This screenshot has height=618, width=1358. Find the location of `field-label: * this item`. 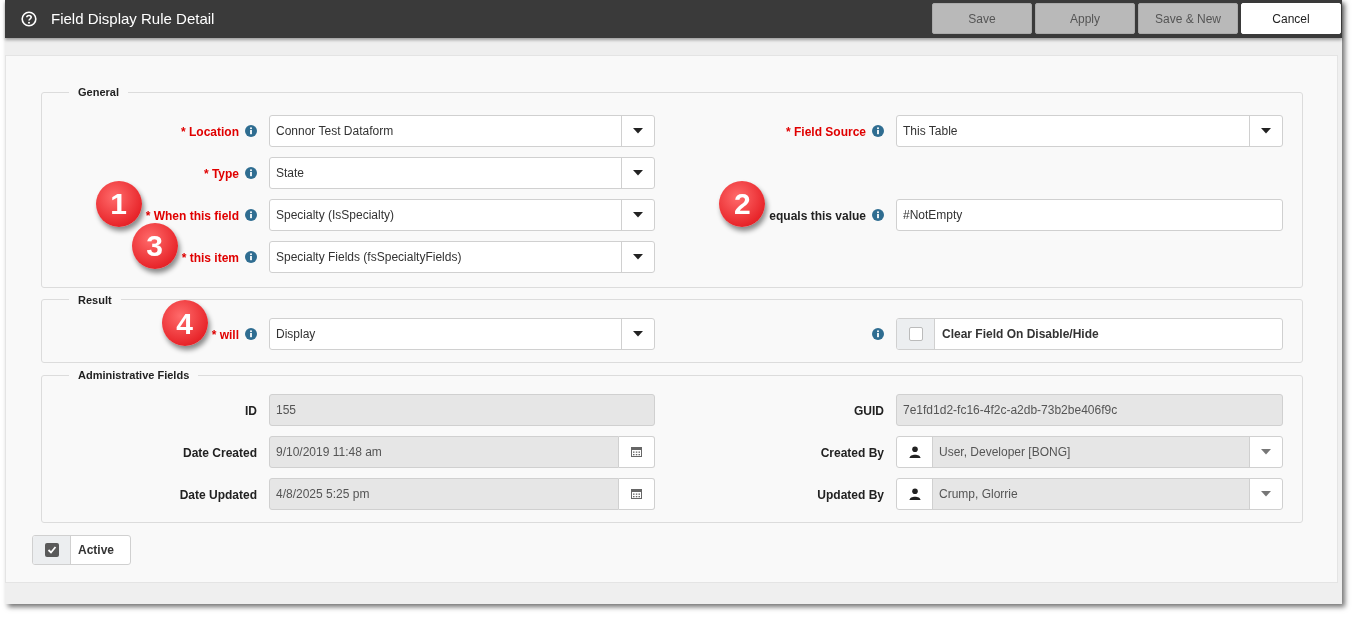

field-label: * this item is located at coordinates (210, 257).